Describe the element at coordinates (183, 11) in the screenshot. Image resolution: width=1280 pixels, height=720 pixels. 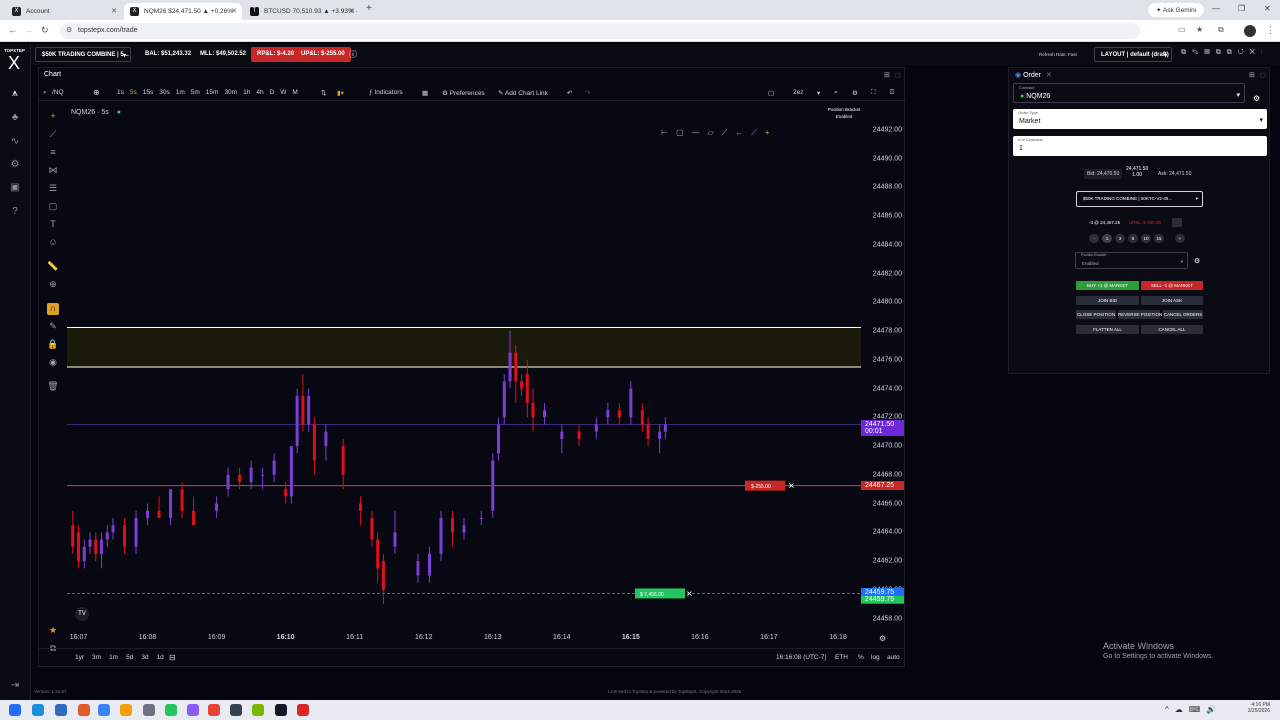
I see `browser-tab-nqm26: X NQM26 $24,471.50 ▲ +0.26% ✕` at that location.